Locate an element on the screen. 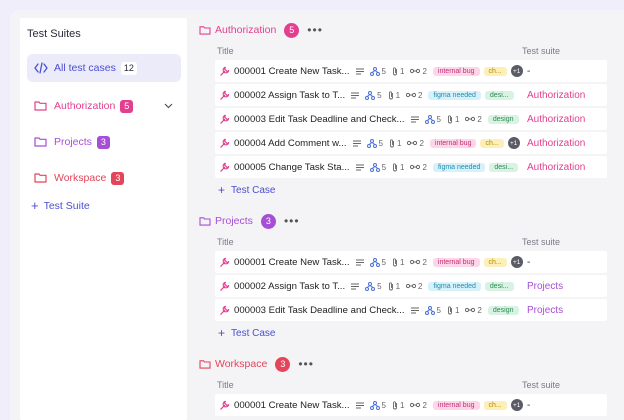  attachments-value: 1 is located at coordinates (402, 262).